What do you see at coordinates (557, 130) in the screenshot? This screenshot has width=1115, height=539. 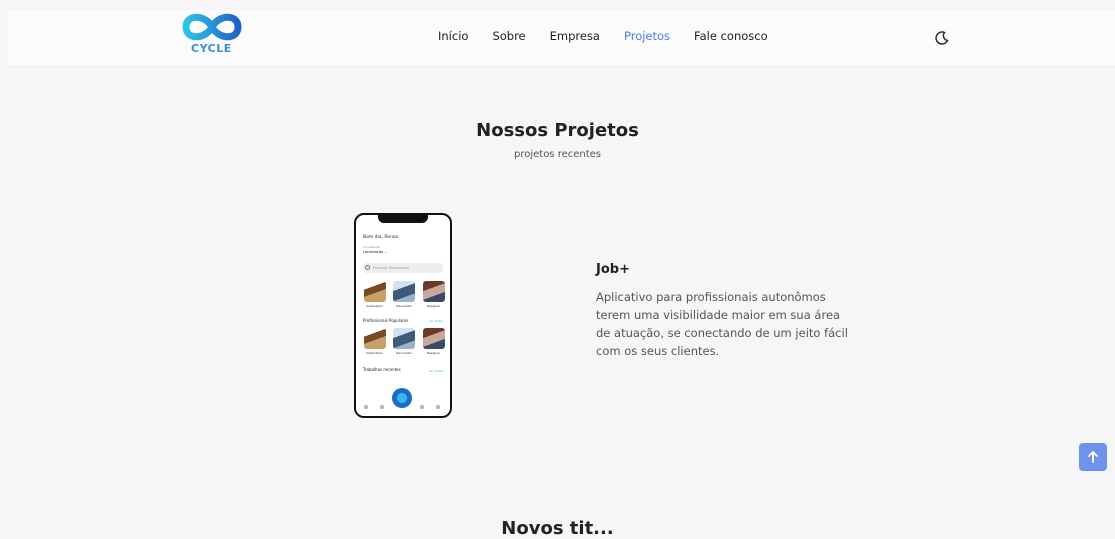 I see `section-title: Nossos Projetos` at bounding box center [557, 130].